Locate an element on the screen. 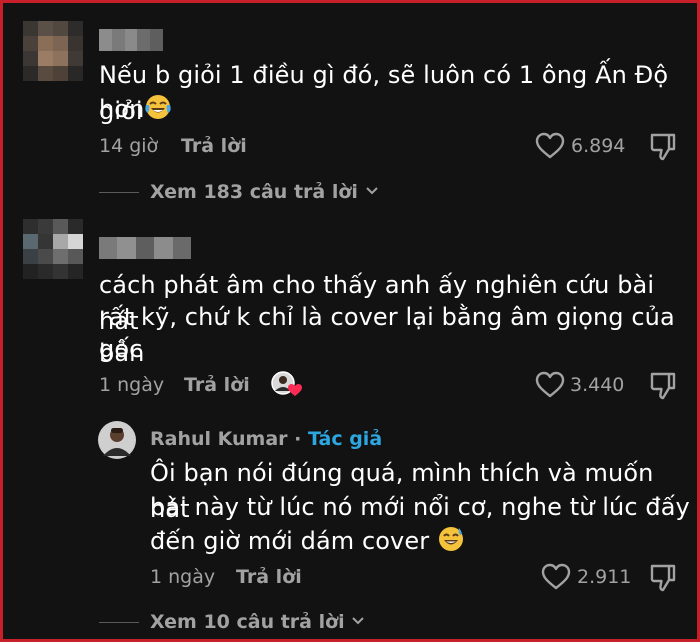 The image size is (700, 642). reply-text-line: đến giờ mới dám cover is located at coordinates (307, 541).